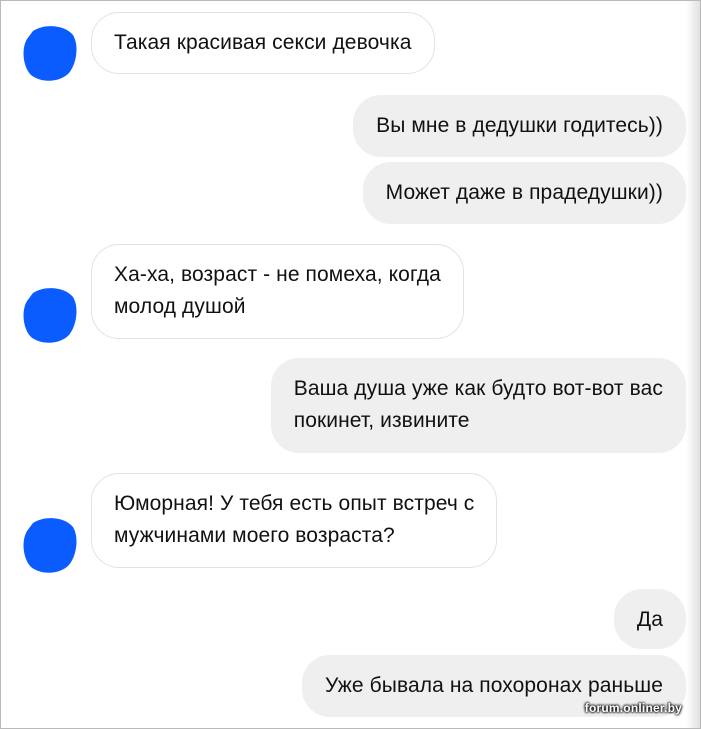 This screenshot has width=701, height=729. I want to click on message-bubble-outgoing: Может даже в прадедушки)), so click(524, 193).